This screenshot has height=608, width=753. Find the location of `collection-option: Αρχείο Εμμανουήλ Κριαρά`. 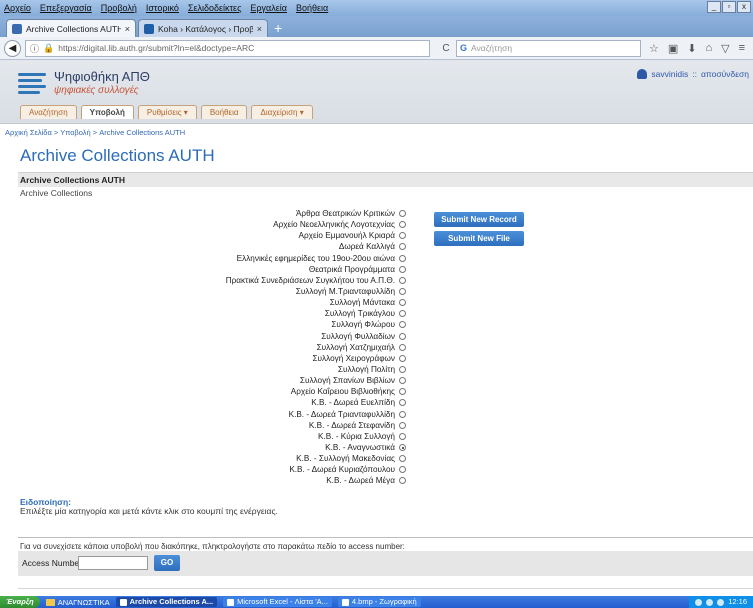

collection-option: Αρχείο Εμμανουήλ Κριαρά is located at coordinates (352, 235).